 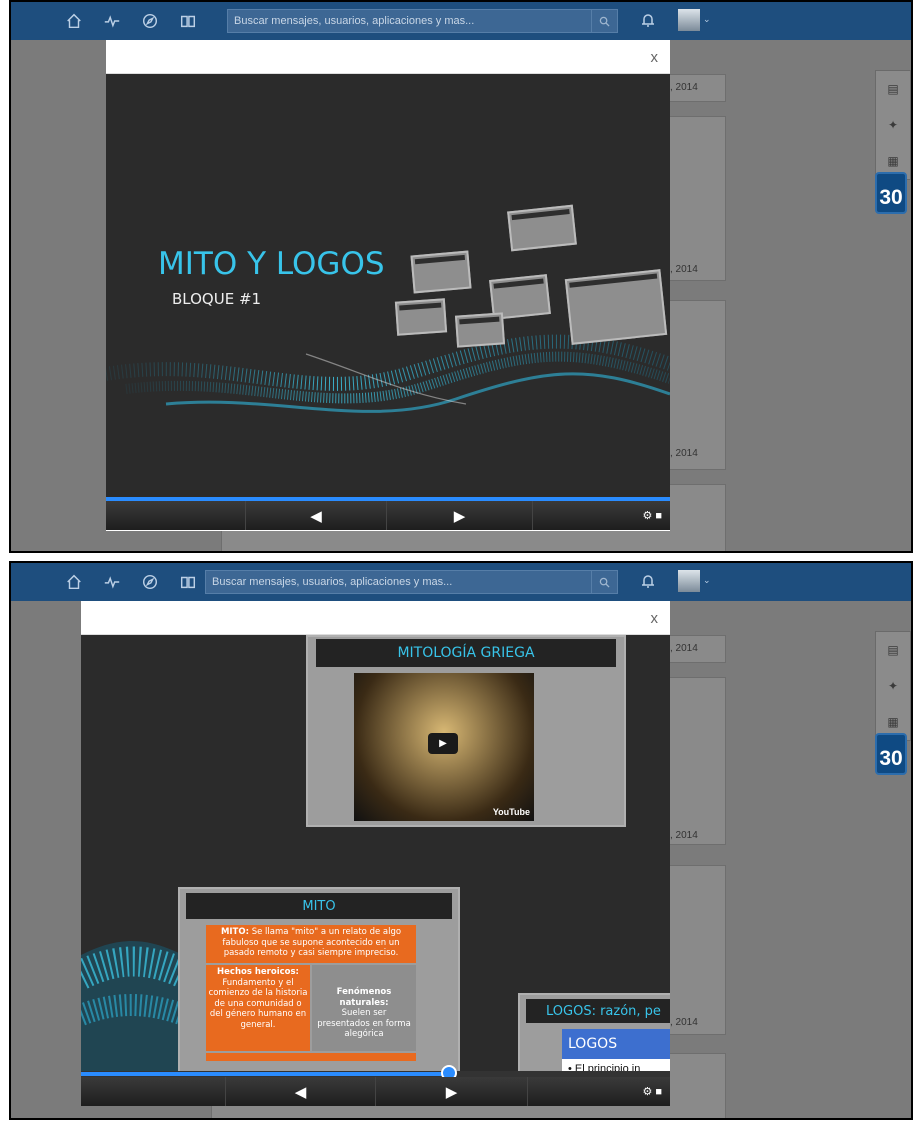 I want to click on slide-subtitle: BLOQUE #1, so click(x=217, y=299).